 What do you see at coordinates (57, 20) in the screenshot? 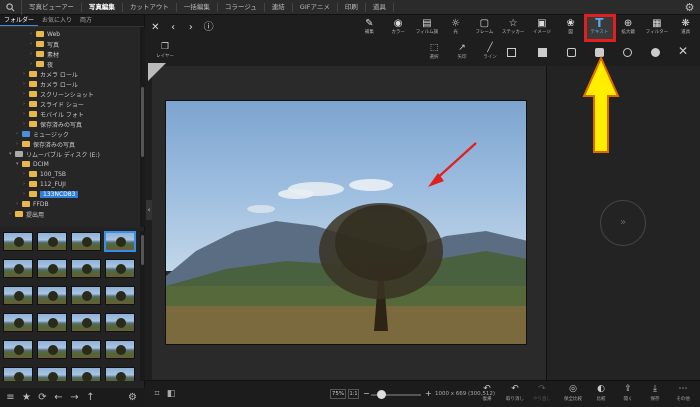
I see `folder-tab: お気に入り` at bounding box center [57, 20].